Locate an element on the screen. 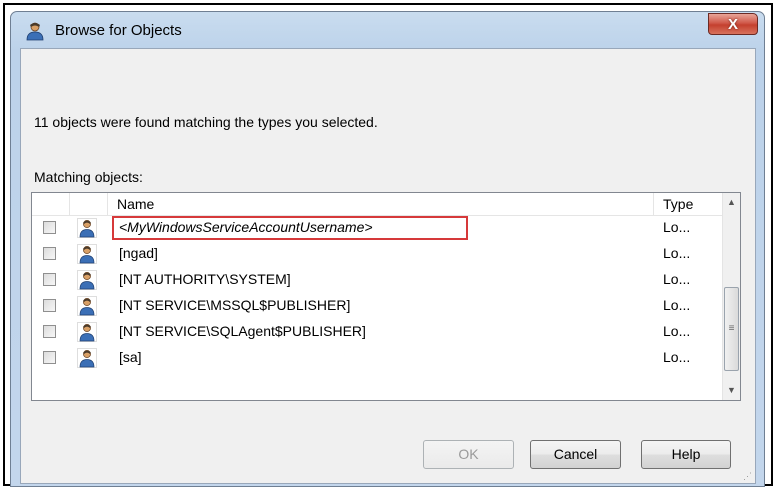  row-name: [NT SERVICE\MSSQL$PUBLISHER] is located at coordinates (235, 305).